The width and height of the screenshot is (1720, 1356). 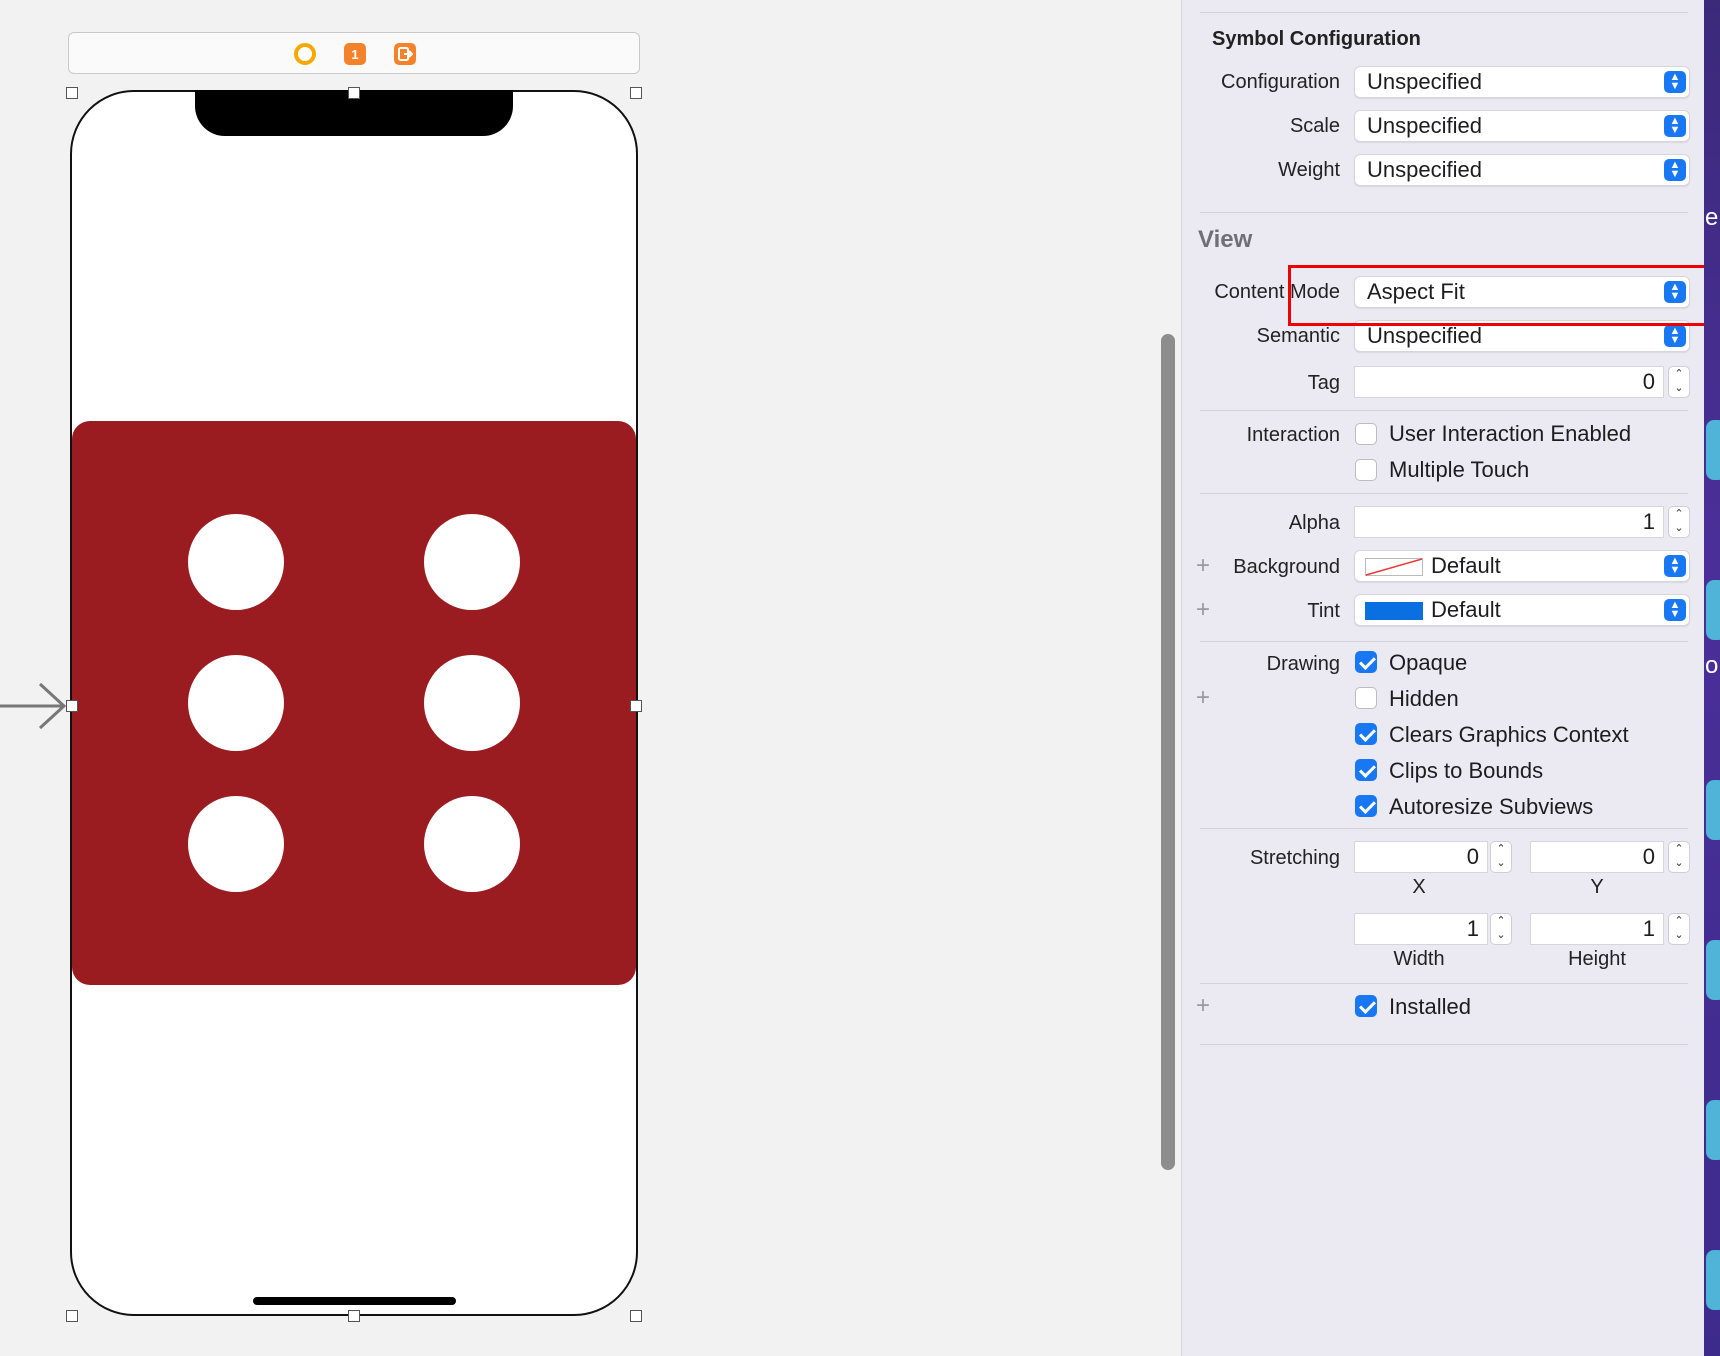 What do you see at coordinates (1424, 335) in the screenshot?
I see `semantic-value: Unspecified` at bounding box center [1424, 335].